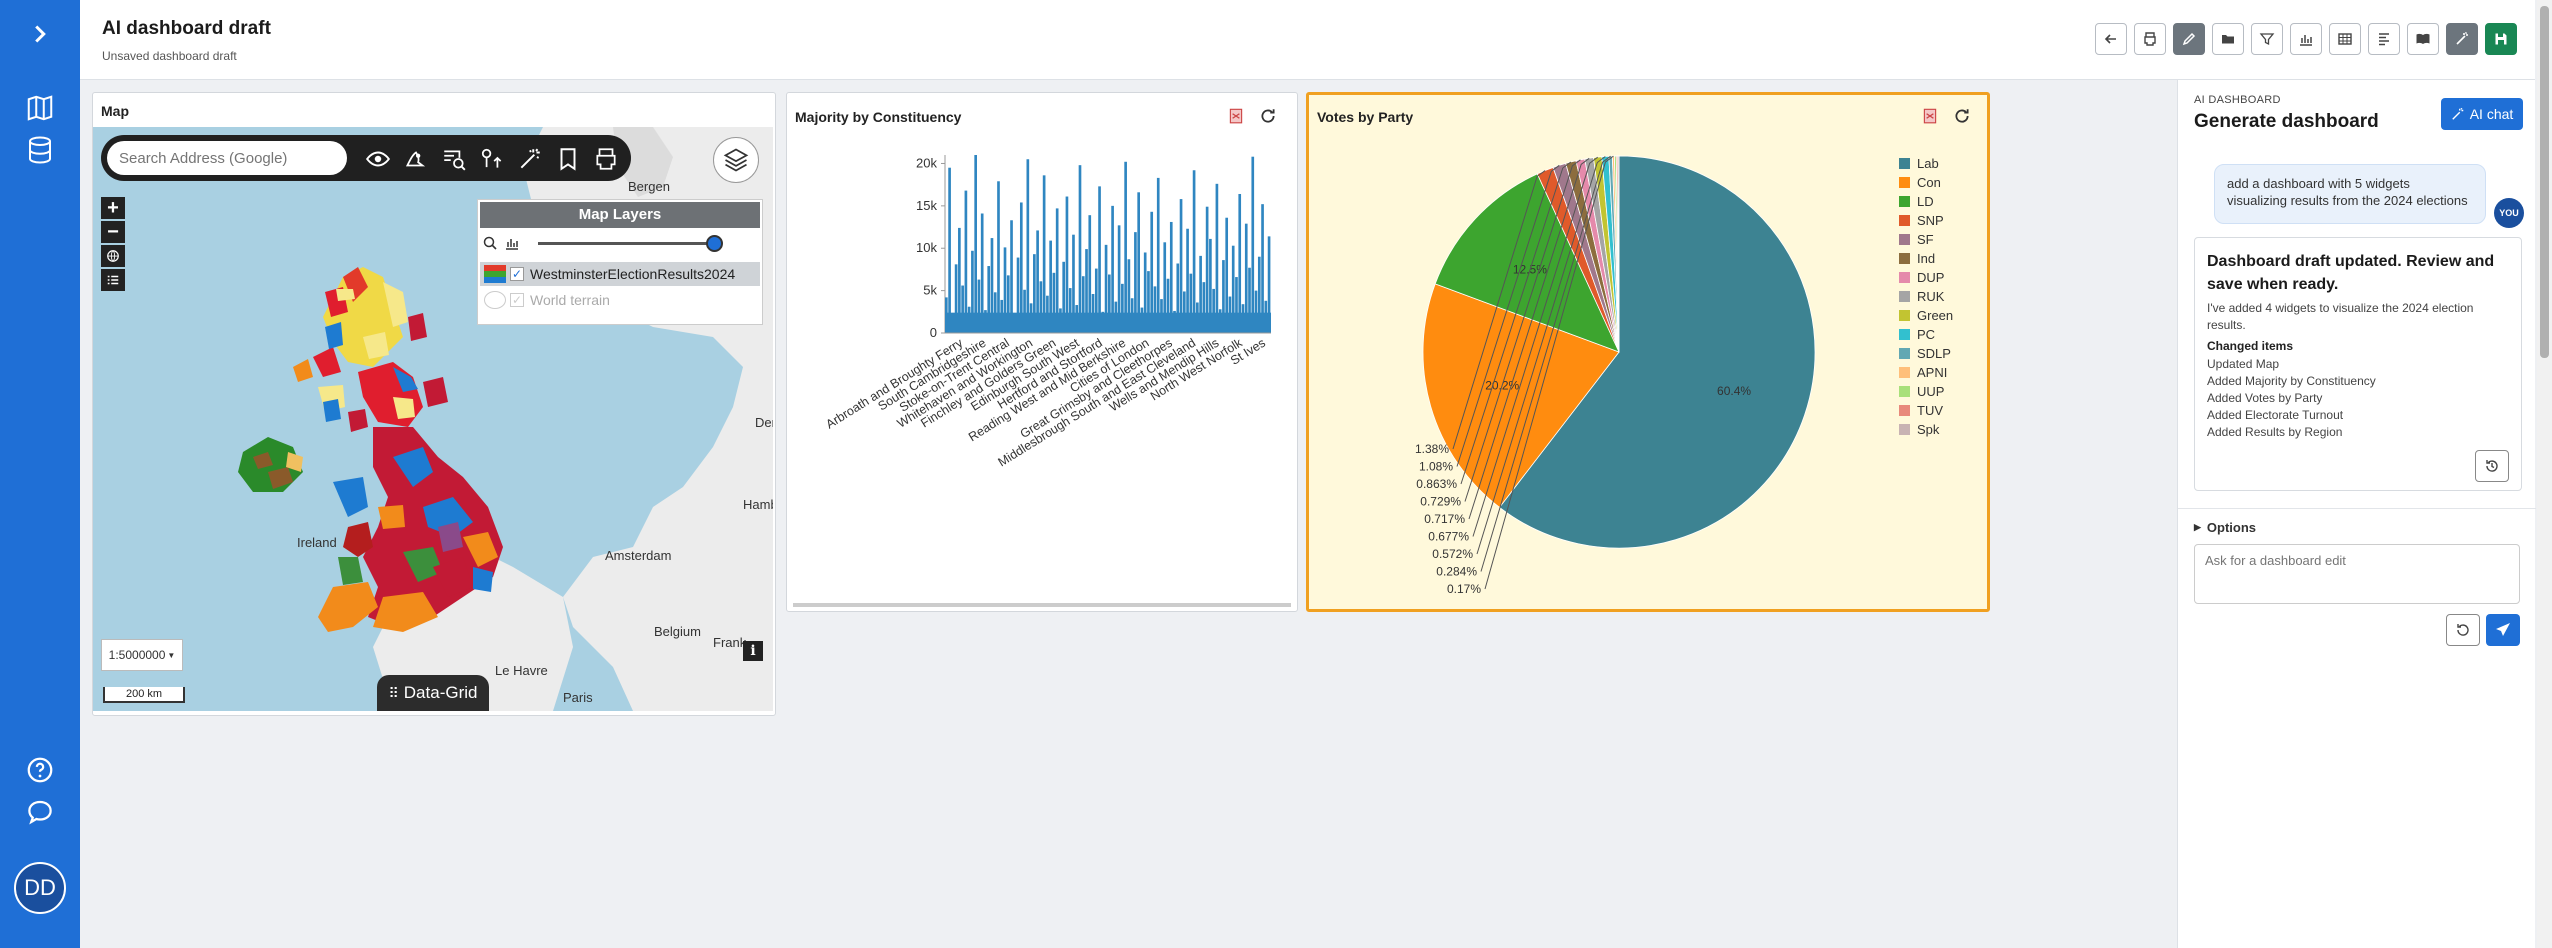 The width and height of the screenshot is (2552, 948). Describe the element at coordinates (633, 243) in the screenshot. I see `layer-opacity-slider` at that location.